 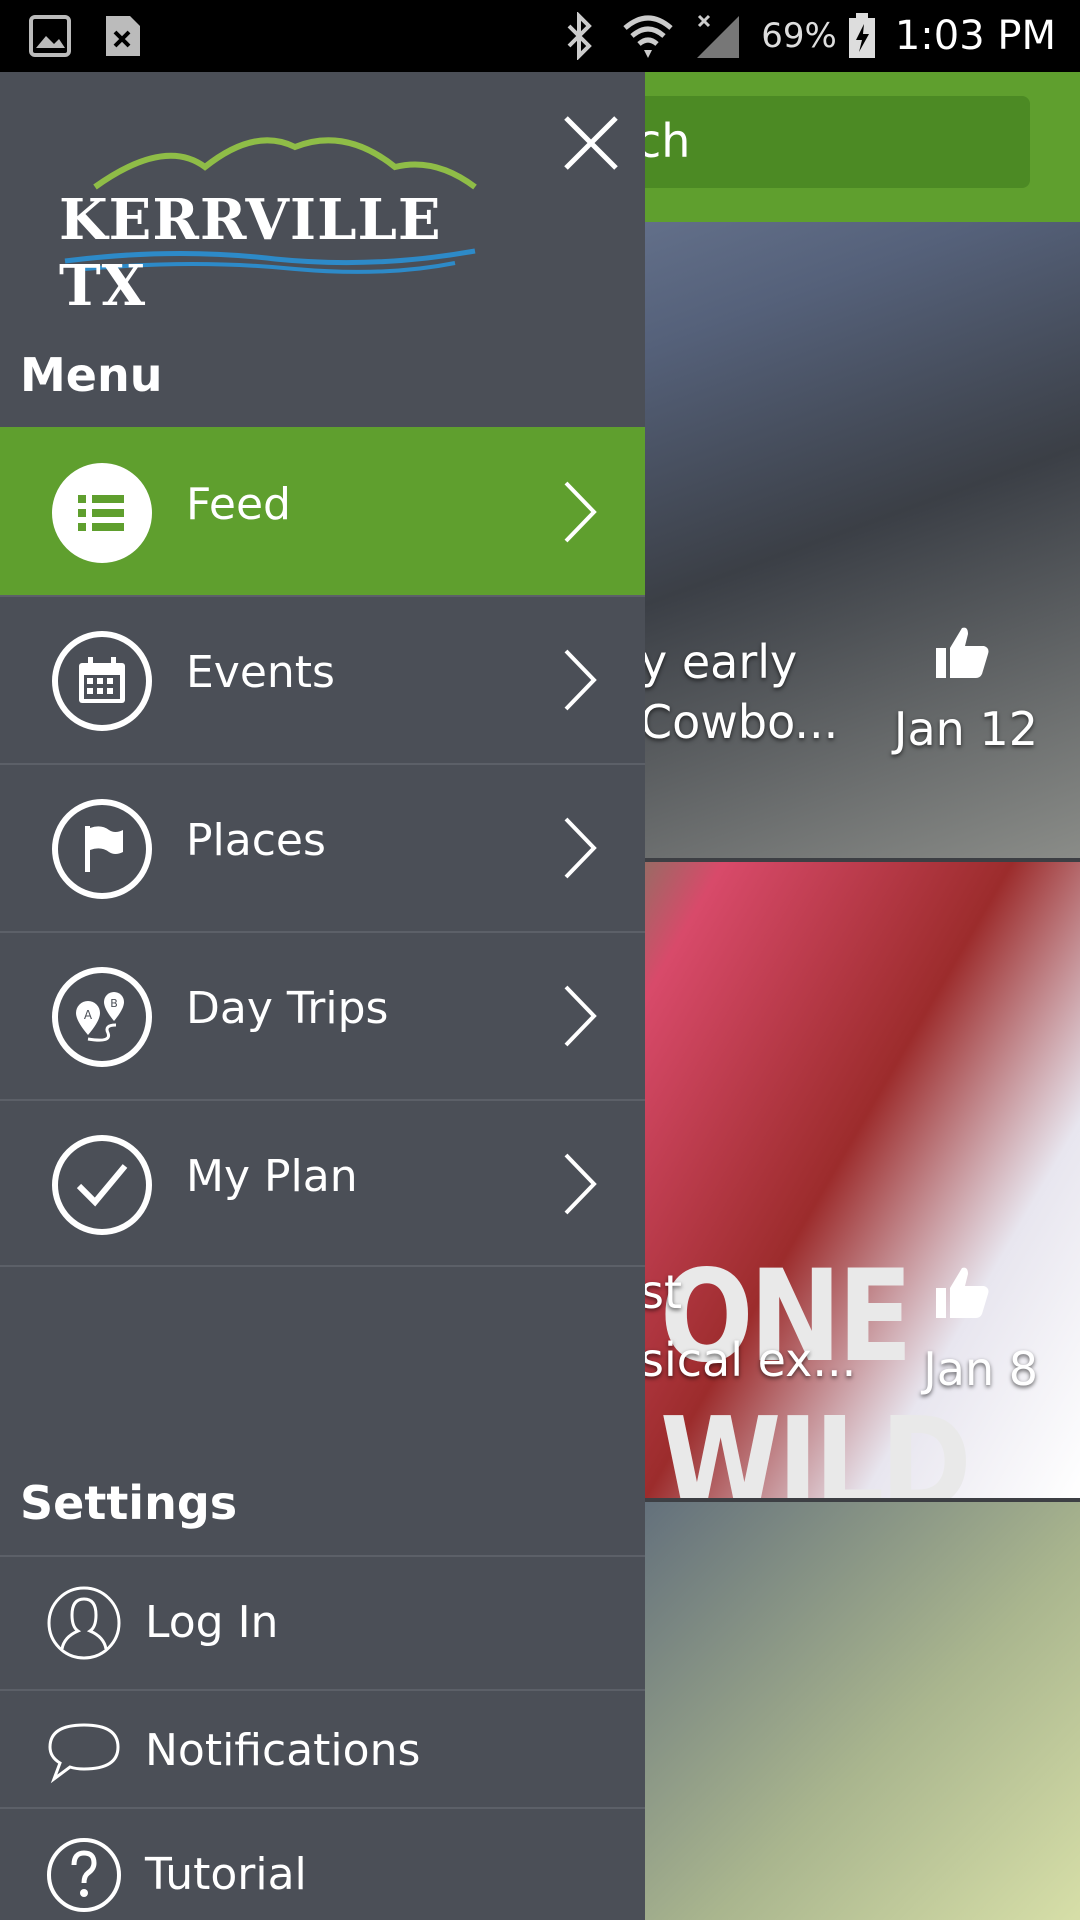 I want to click on settings-item-label: Log In, so click(x=212, y=1622).